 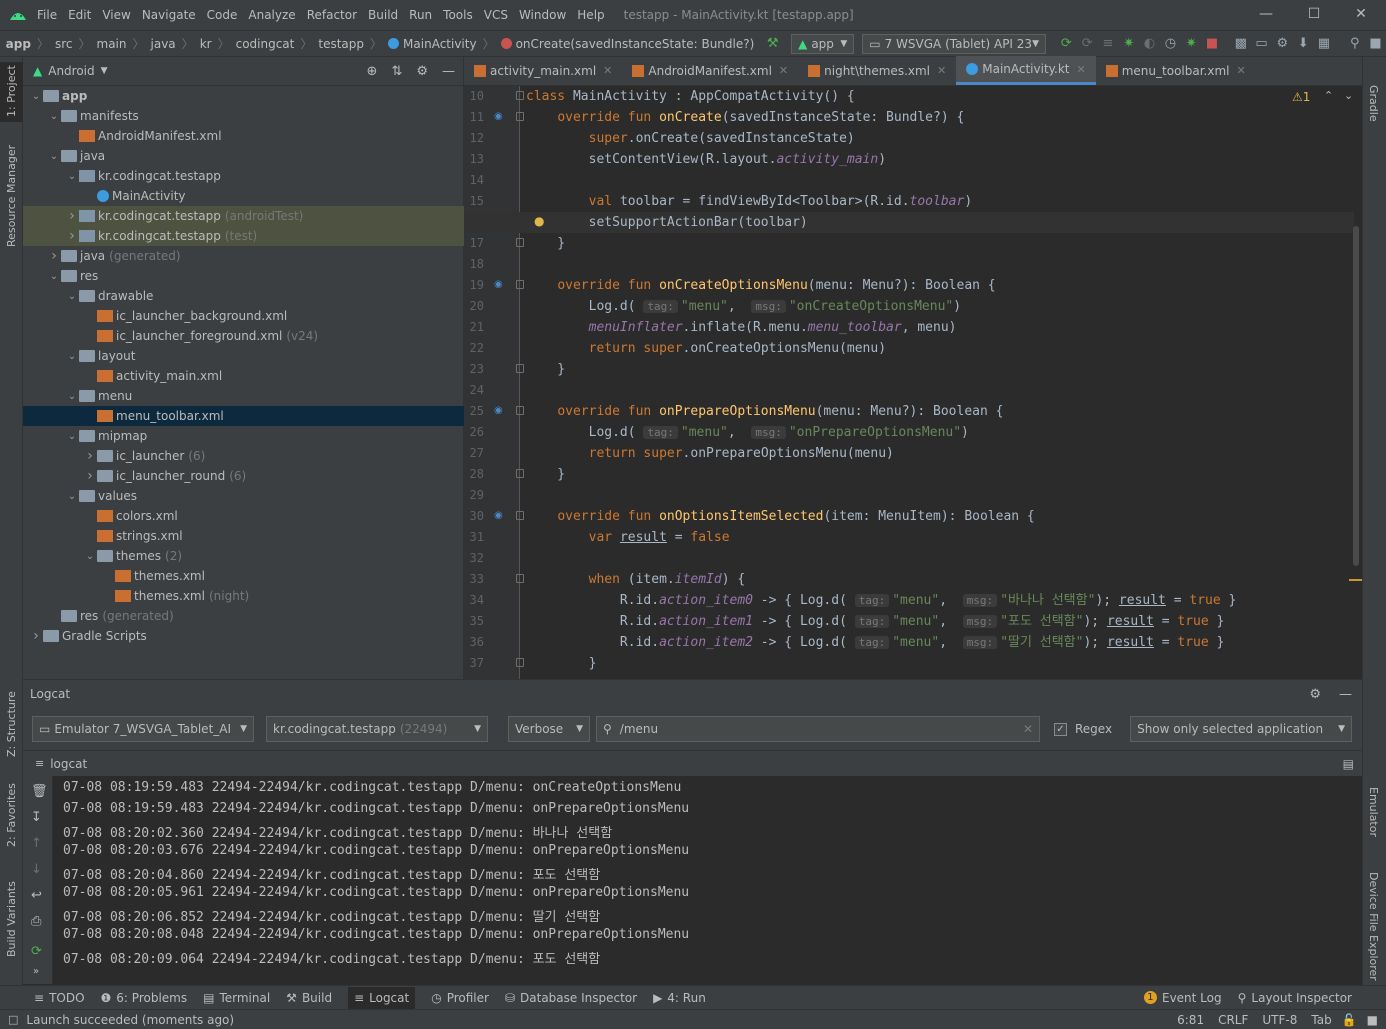 What do you see at coordinates (341, 44) in the screenshot?
I see `breadcrumb-item: testapp` at bounding box center [341, 44].